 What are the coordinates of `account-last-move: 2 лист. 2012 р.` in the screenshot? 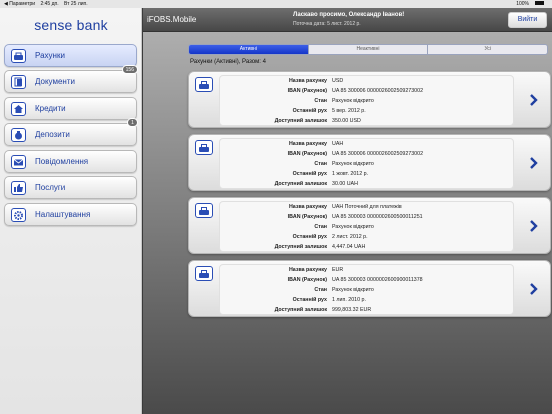 It's located at (350, 237).